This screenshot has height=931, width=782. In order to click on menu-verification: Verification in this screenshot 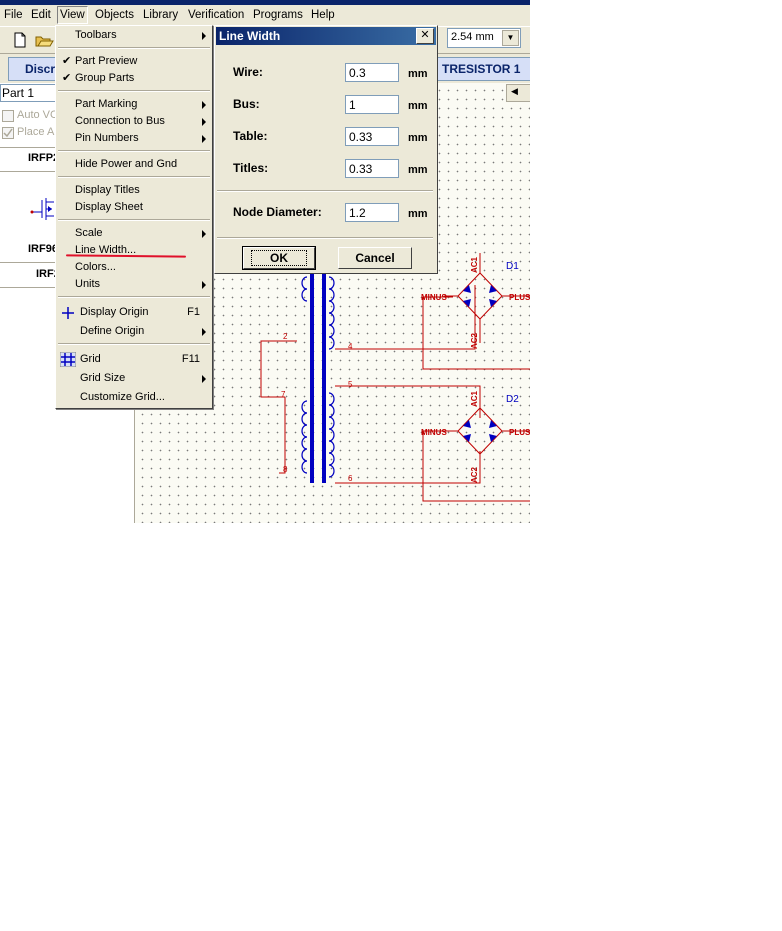, I will do `click(216, 15)`.